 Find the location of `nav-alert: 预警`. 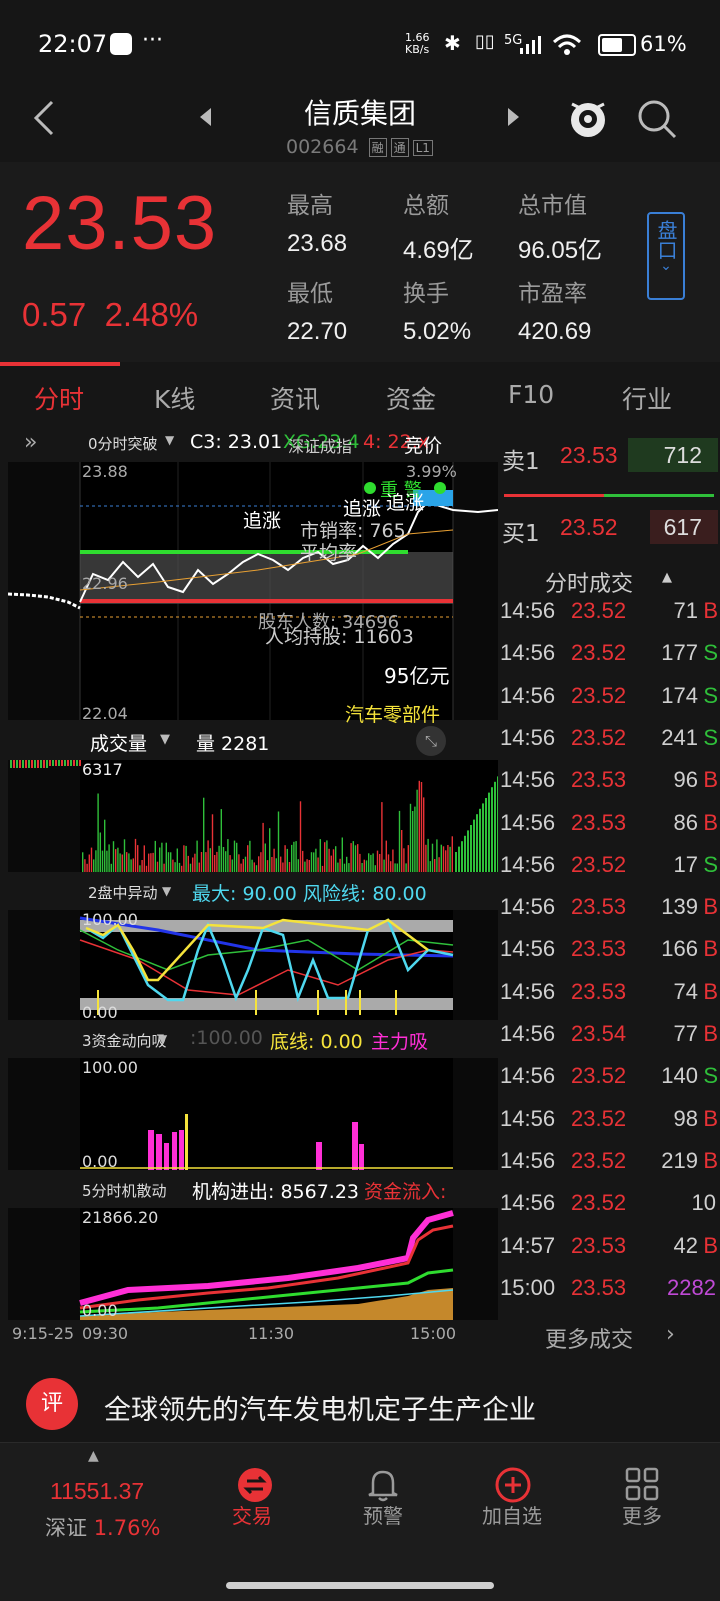

nav-alert: 预警 is located at coordinates (383, 1514).